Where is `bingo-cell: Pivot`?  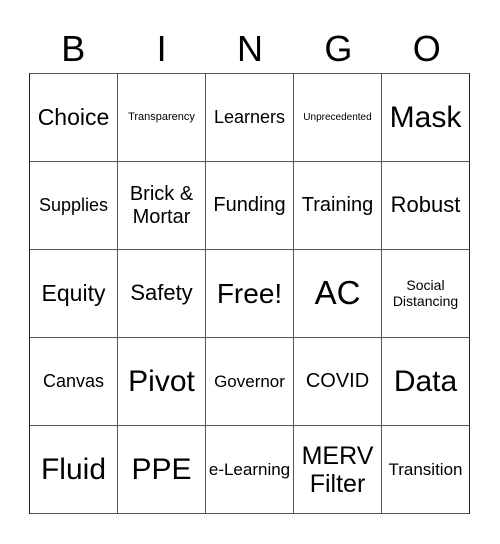 bingo-cell: Pivot is located at coordinates (162, 382).